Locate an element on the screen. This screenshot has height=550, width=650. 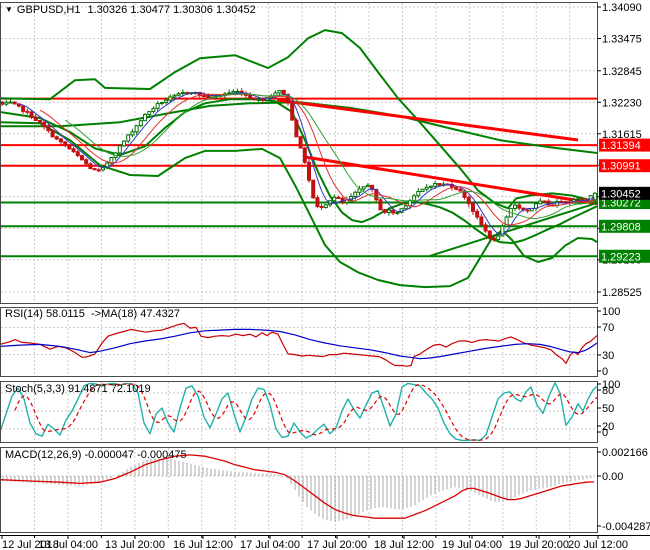
stoch-axis-tick-label: 80 is located at coordinates (608, 391).